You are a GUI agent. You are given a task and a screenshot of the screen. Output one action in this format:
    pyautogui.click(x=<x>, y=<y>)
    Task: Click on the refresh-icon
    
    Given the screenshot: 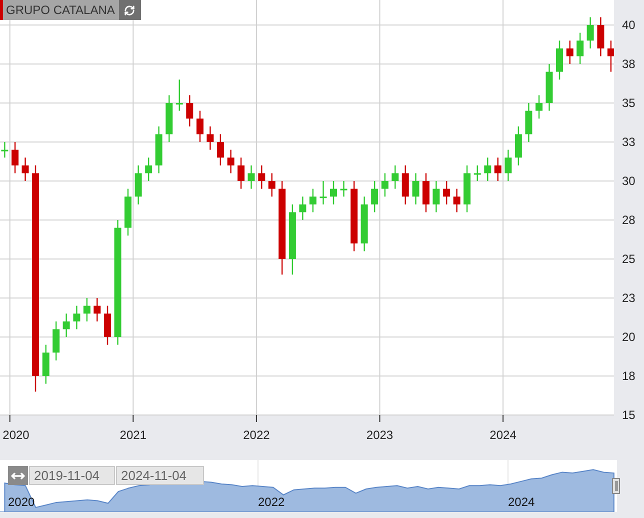 What is the action you would take?
    pyautogui.click(x=130, y=10)
    